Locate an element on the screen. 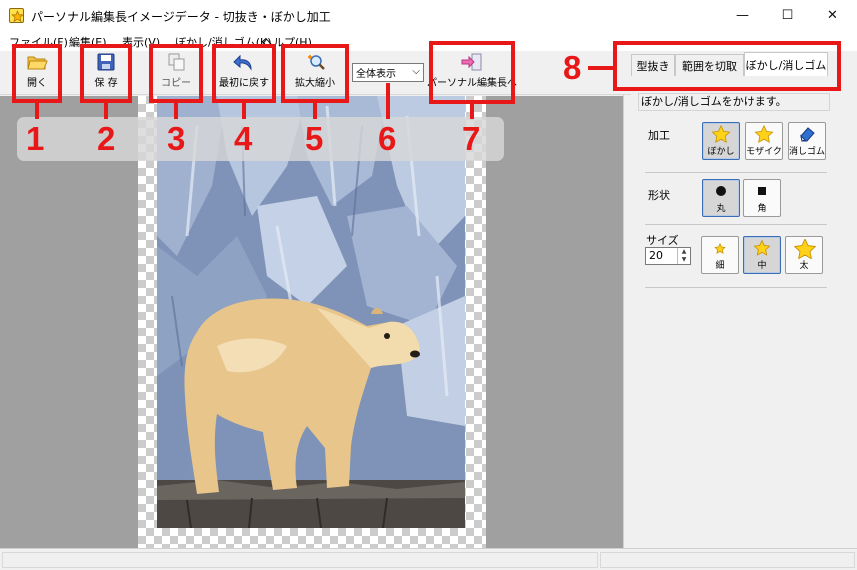 The image size is (857, 570). minimize-icon: — is located at coordinates (742, 15).